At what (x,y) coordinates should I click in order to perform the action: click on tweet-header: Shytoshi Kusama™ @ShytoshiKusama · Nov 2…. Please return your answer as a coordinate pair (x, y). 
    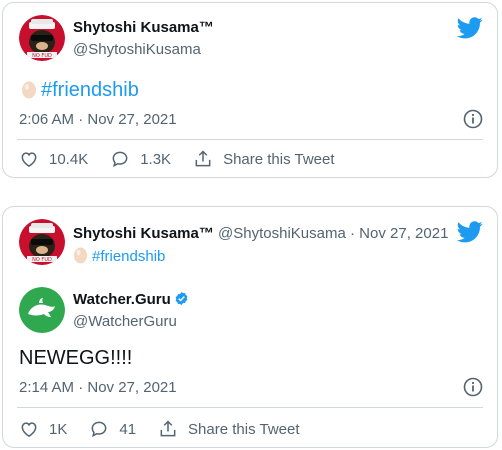
    Looking at the image, I should click on (260, 233).